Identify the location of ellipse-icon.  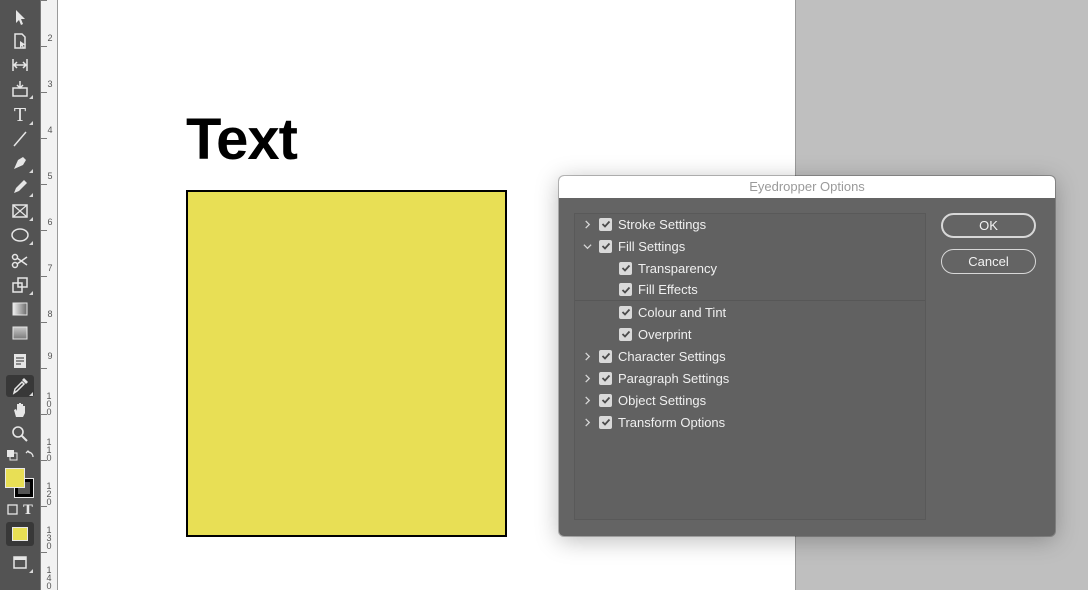
(20, 235).